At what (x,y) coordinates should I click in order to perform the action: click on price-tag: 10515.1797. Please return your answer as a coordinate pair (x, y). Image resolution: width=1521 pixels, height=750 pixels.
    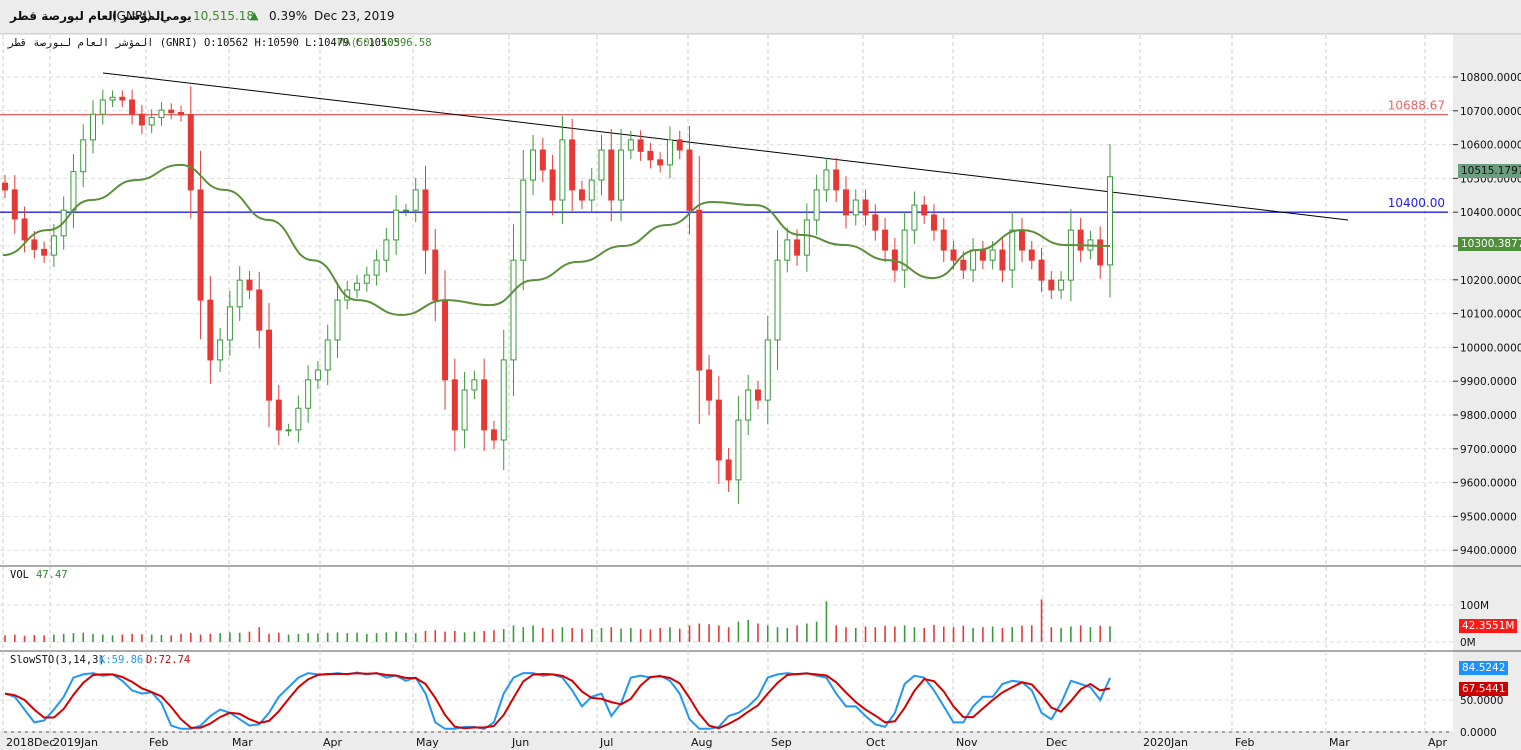
    Looking at the image, I should click on (1489, 171).